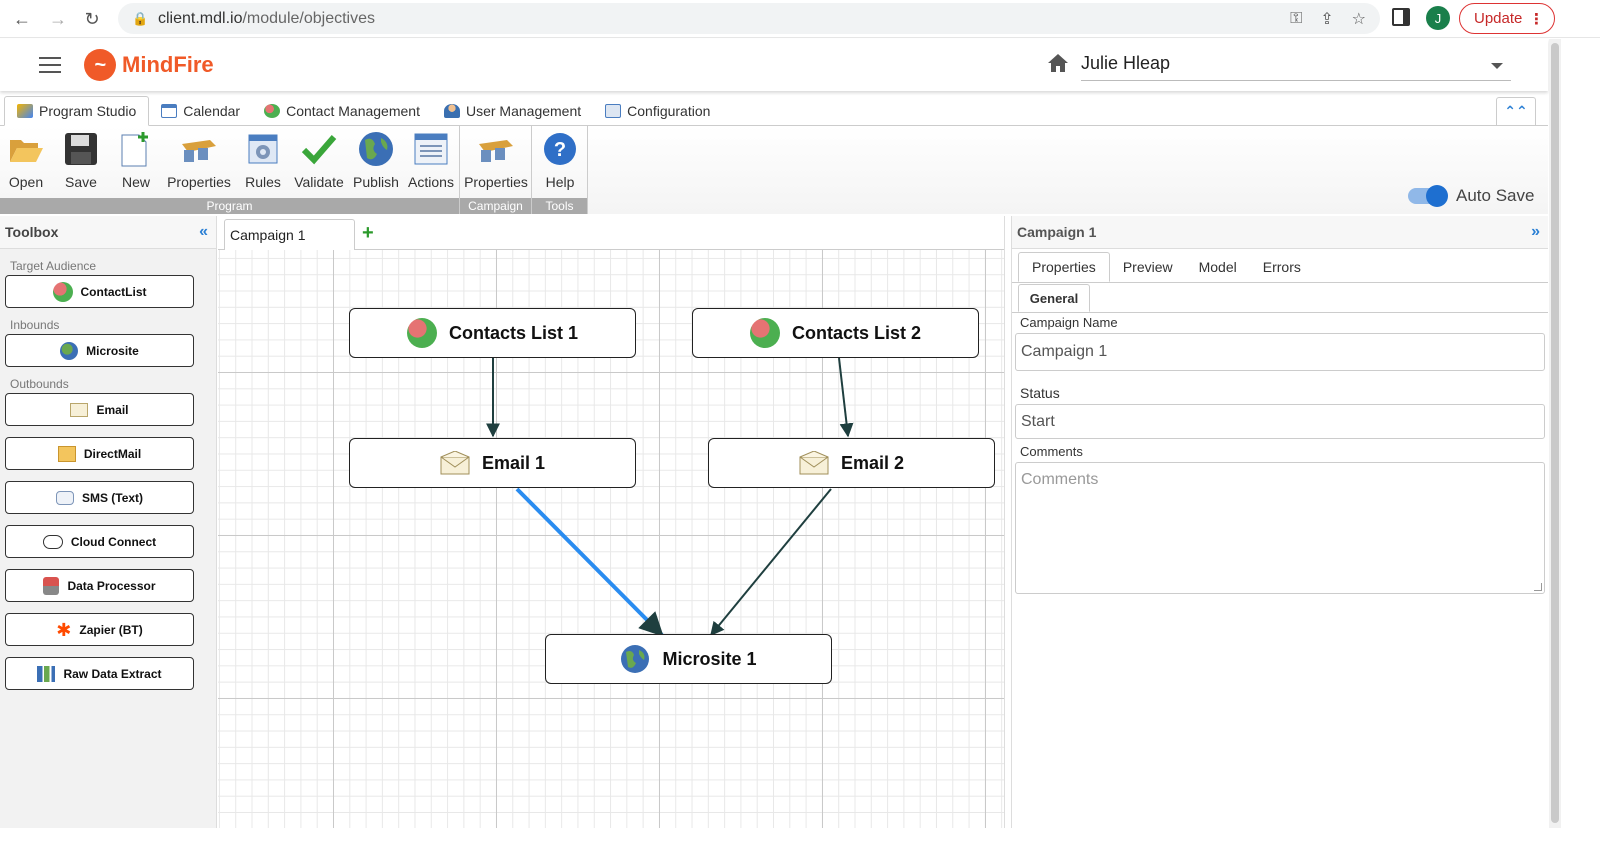  What do you see at coordinates (200, 110) in the screenshot?
I see `tab-calendar: Calendar` at bounding box center [200, 110].